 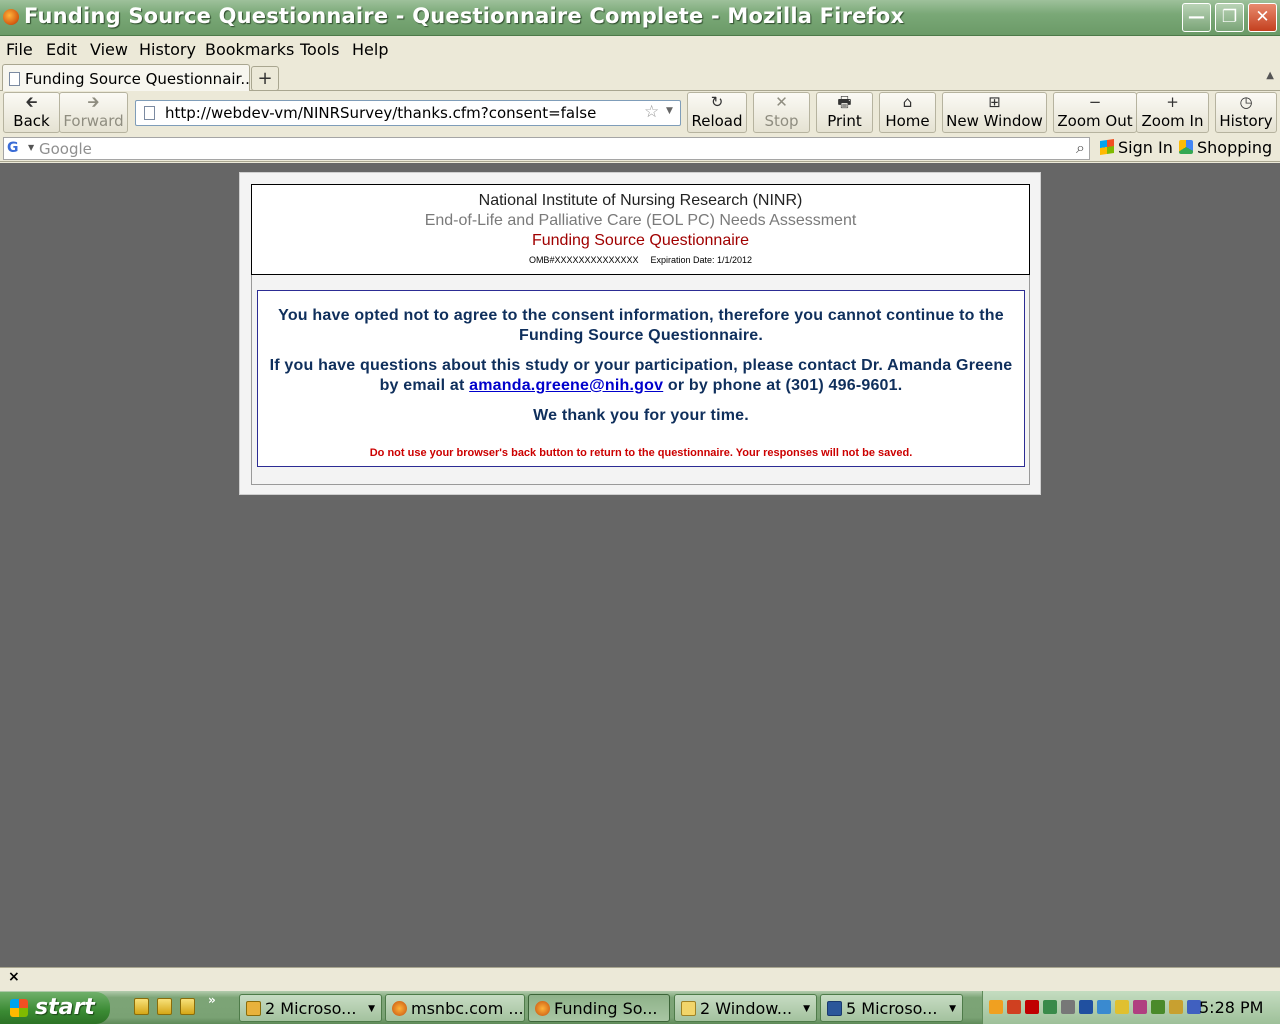 What do you see at coordinates (781, 112) in the screenshot?
I see `stop-button: ✕ Stop` at bounding box center [781, 112].